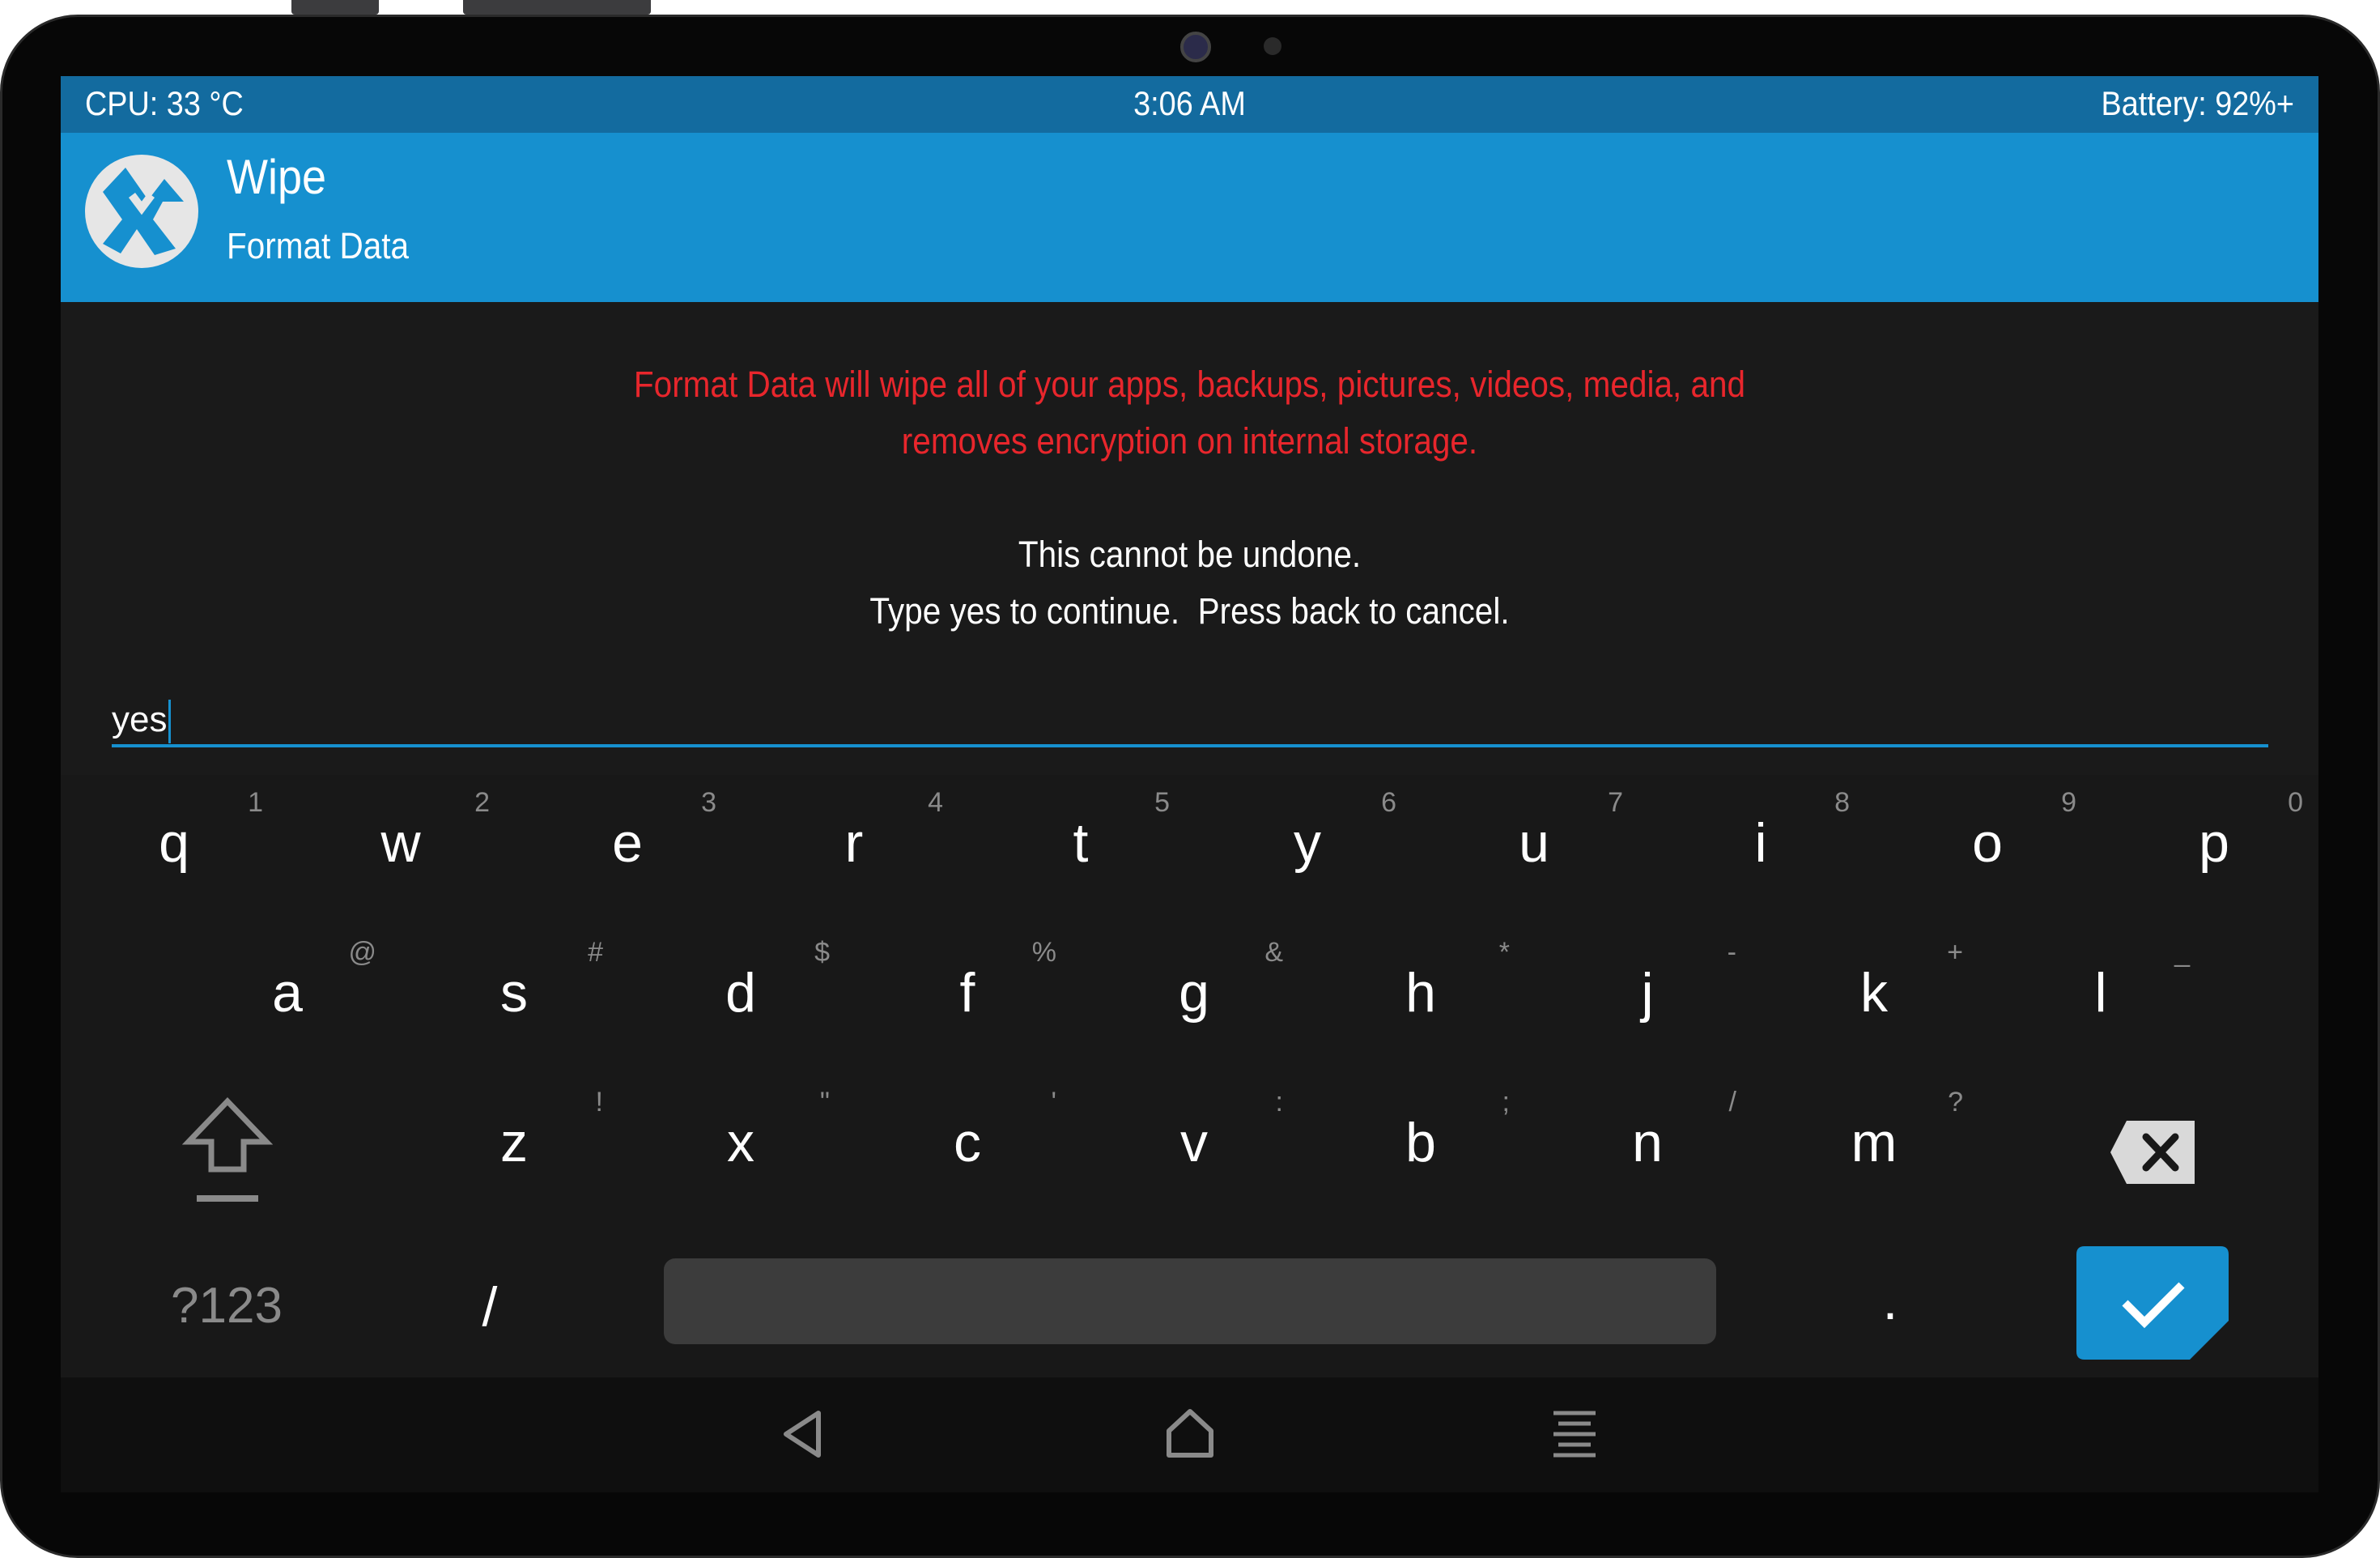 Image resolution: width=2380 pixels, height=1558 pixels. Describe the element at coordinates (1194, 1142) in the screenshot. I see `key-label: v` at that location.